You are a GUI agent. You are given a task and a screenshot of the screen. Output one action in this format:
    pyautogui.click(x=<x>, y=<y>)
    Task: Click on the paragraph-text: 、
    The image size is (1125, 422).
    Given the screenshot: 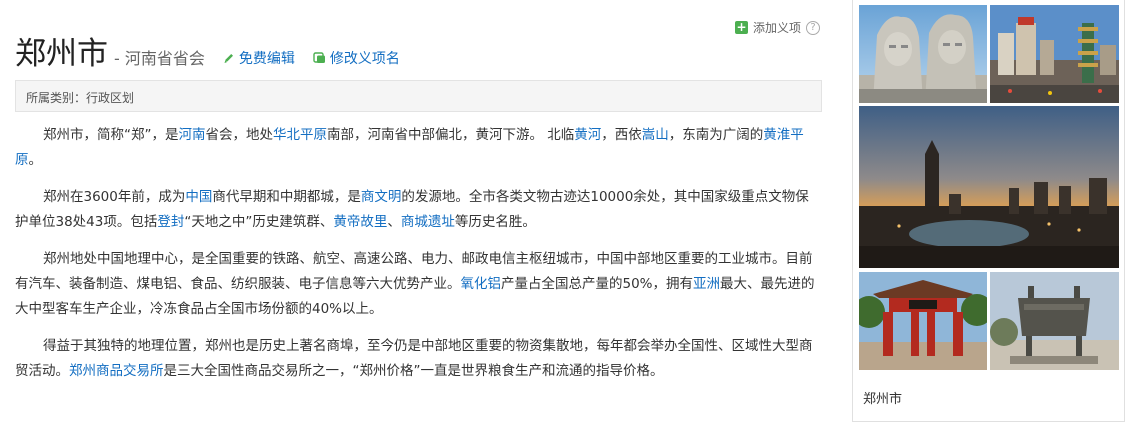 What is the action you would take?
    pyautogui.click(x=394, y=222)
    